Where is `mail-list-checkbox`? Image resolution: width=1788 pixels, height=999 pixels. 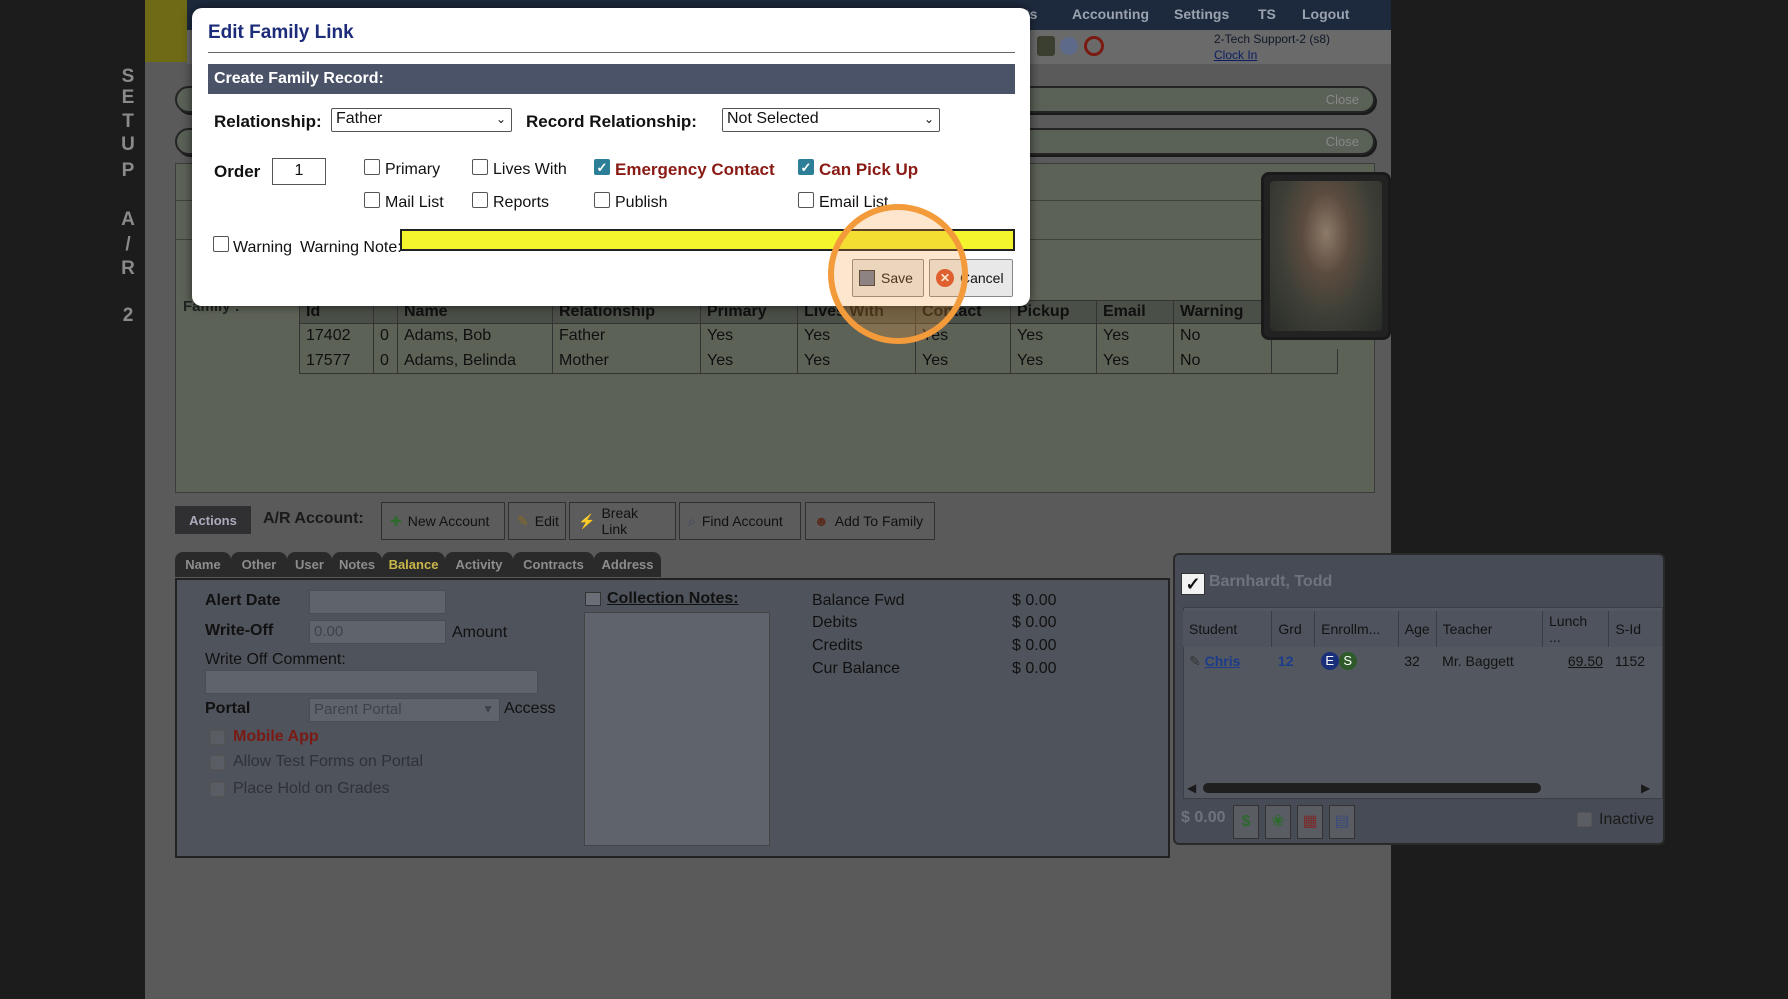 mail-list-checkbox is located at coordinates (372, 200).